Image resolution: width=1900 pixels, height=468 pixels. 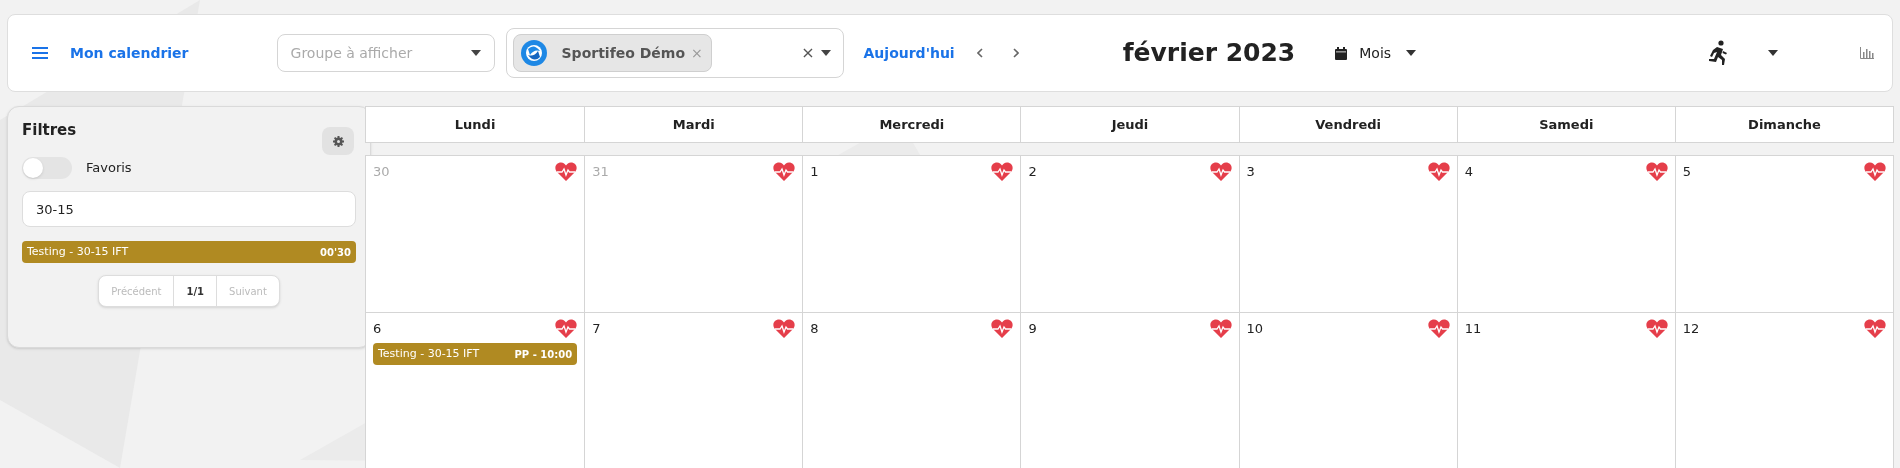 What do you see at coordinates (533, 53) in the screenshot?
I see `logo-icon` at bounding box center [533, 53].